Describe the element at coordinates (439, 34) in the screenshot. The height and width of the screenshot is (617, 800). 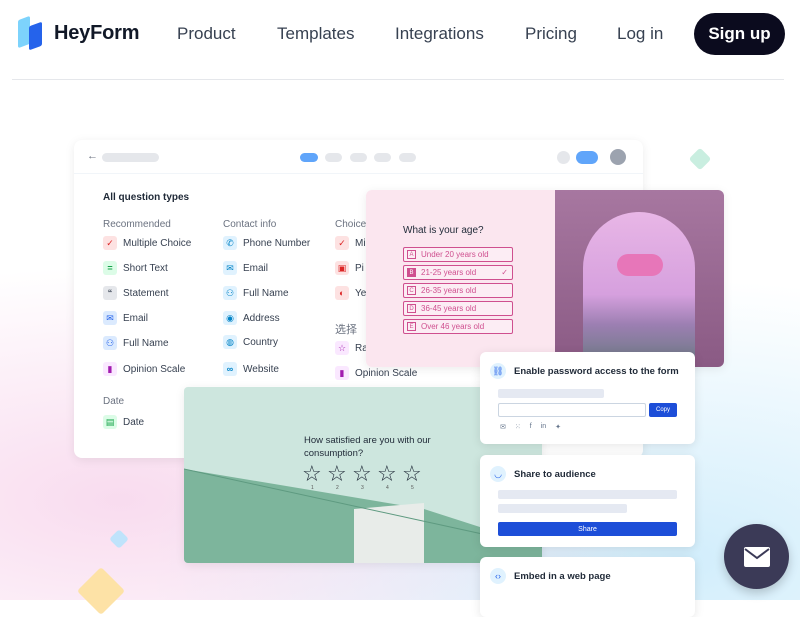
I see `nav-integrations: Integrations` at that location.